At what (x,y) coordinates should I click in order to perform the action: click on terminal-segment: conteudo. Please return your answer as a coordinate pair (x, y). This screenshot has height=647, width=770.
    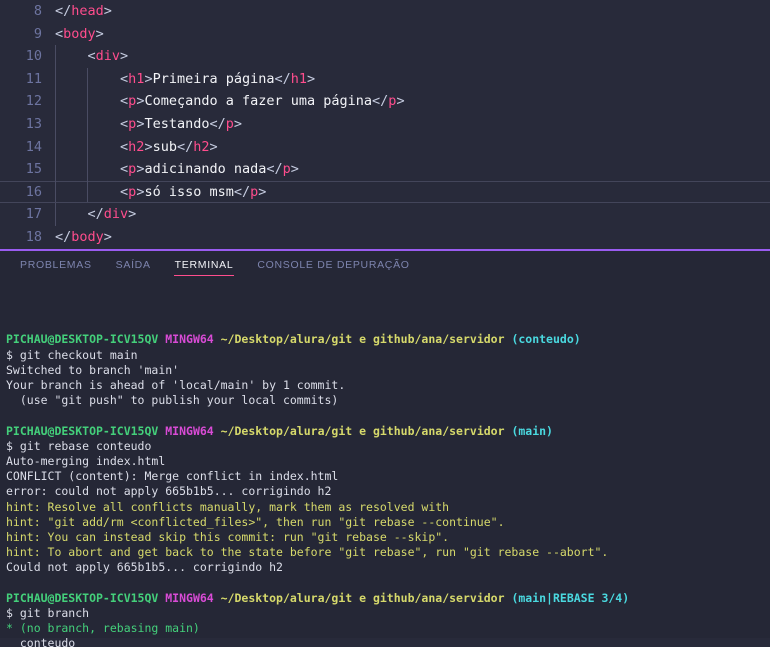
    Looking at the image, I should click on (41, 641).